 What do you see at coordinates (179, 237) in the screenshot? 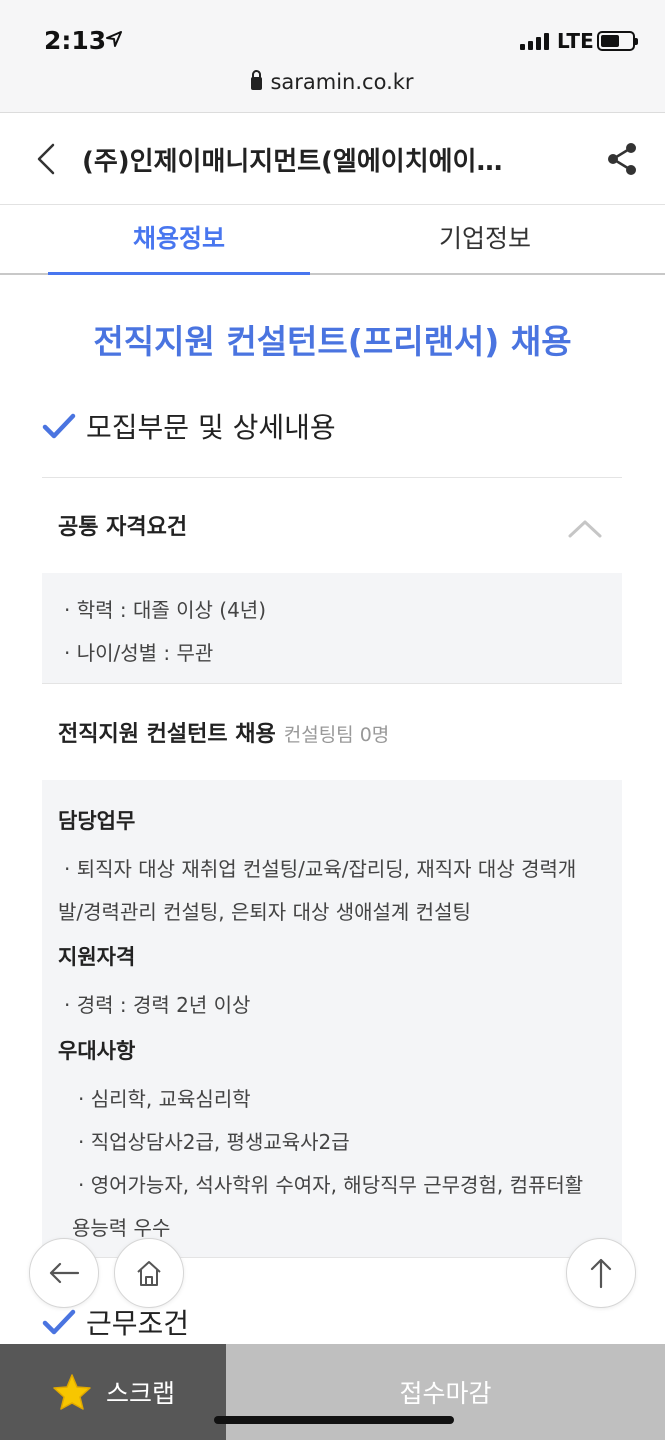
I see `tab-recruit-info: 채용정보` at bounding box center [179, 237].